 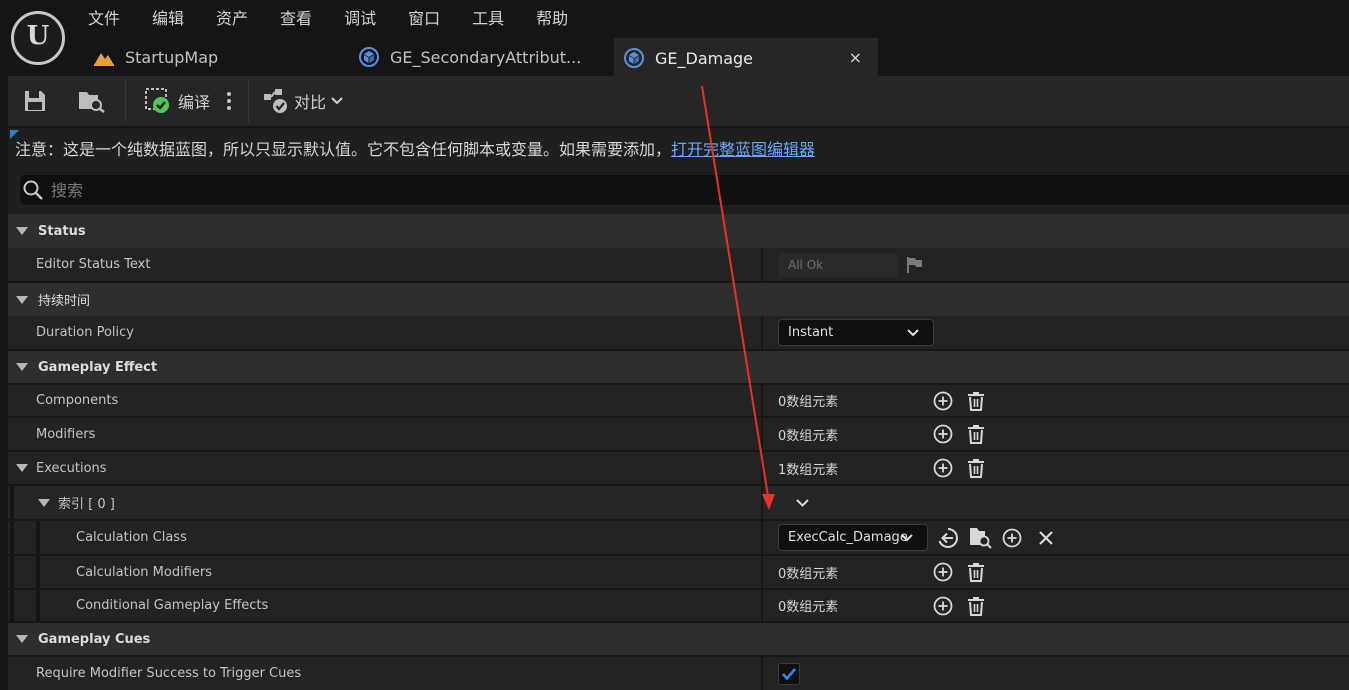 I want to click on tab-startupmap: StartupMap, so click(x=214, y=57).